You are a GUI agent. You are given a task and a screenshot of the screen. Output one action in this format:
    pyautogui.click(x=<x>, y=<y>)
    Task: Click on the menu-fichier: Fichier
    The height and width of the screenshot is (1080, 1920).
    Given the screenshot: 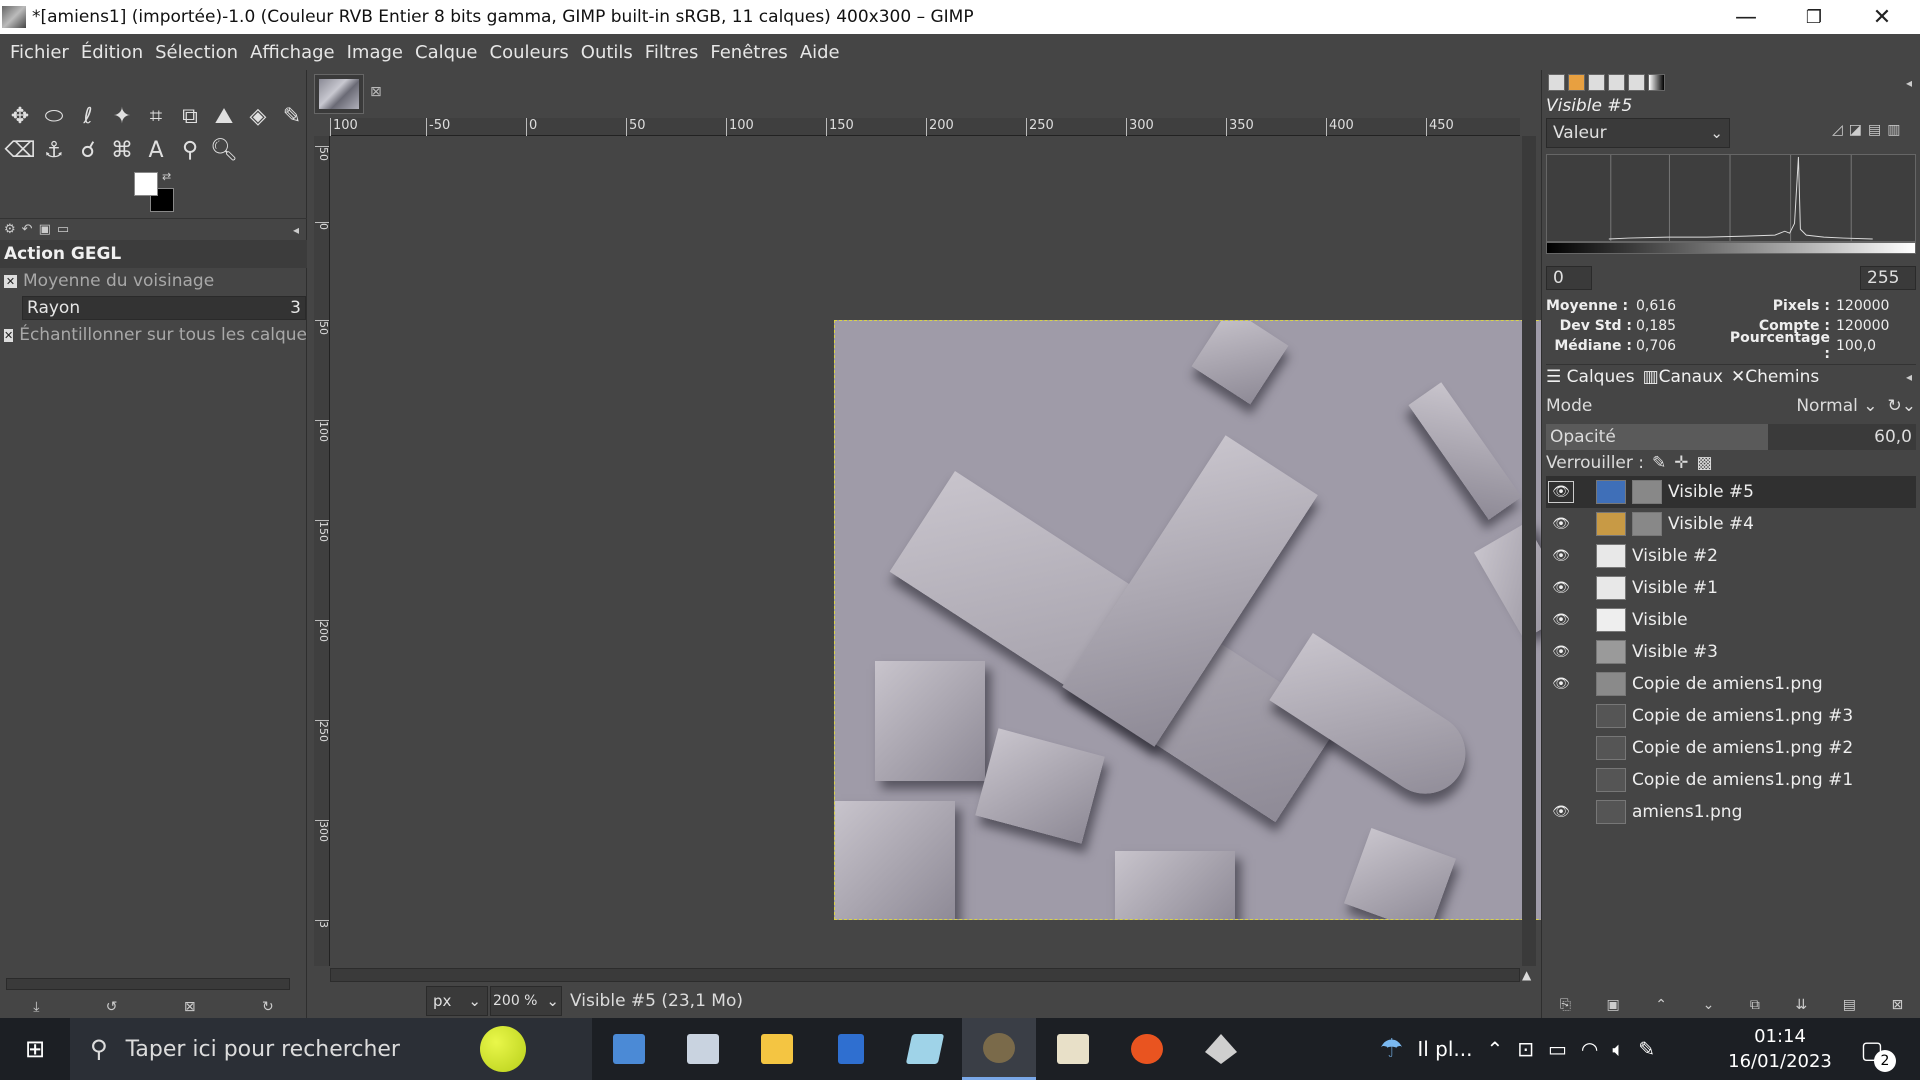 What is the action you would take?
    pyautogui.click(x=39, y=52)
    